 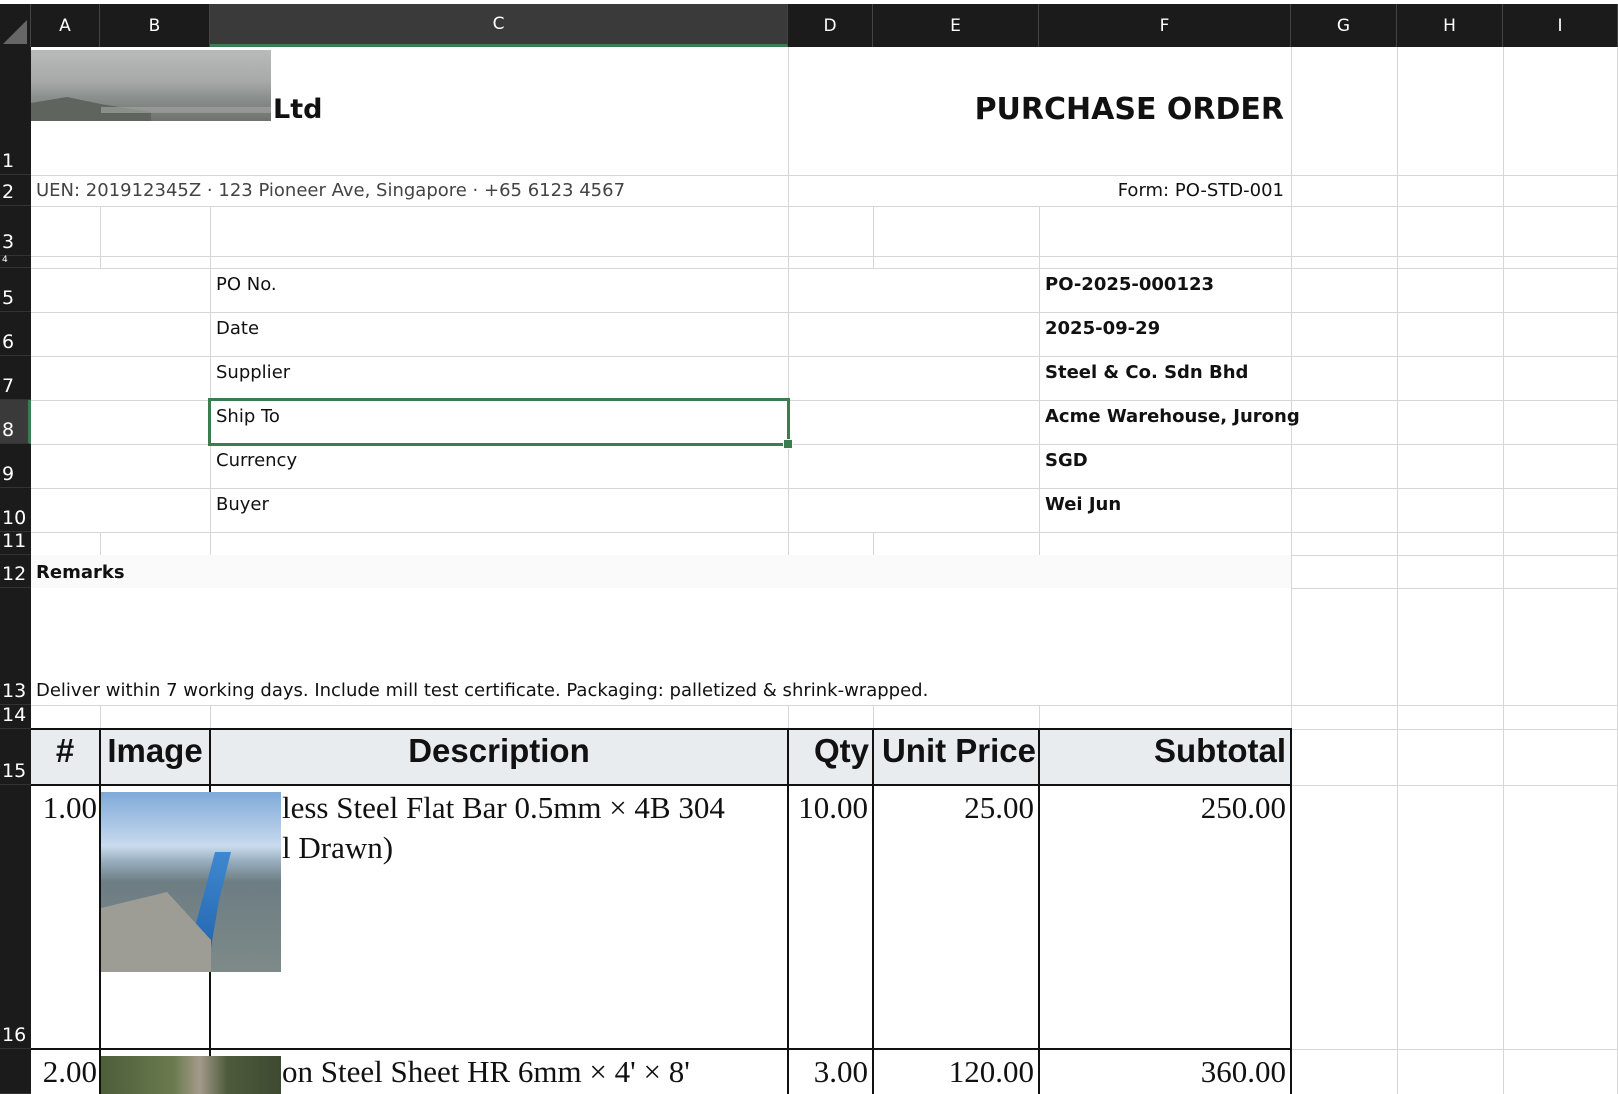 What do you see at coordinates (338, 847) in the screenshot?
I see `item-1-description-line2: l Drawn)` at bounding box center [338, 847].